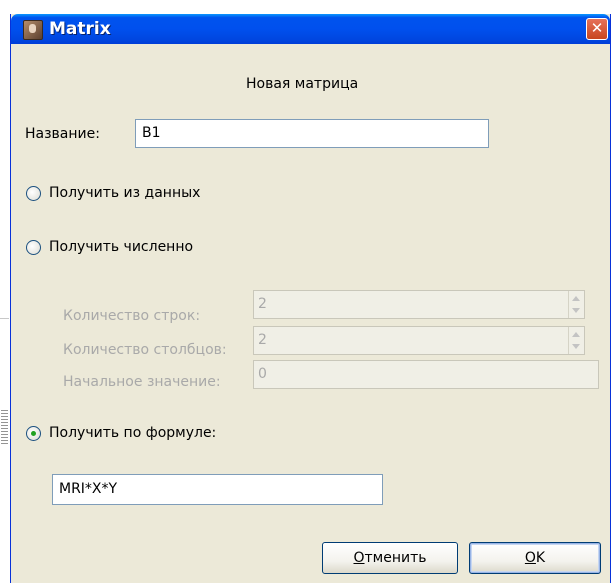 The height and width of the screenshot is (583, 611). Describe the element at coordinates (33, 247) in the screenshot. I see `radio-numeric` at that location.